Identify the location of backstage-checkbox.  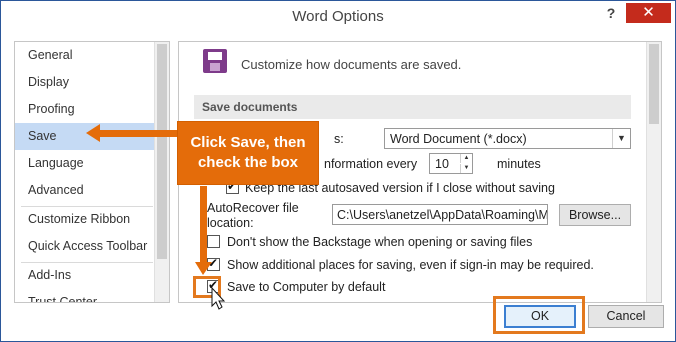
(213, 241).